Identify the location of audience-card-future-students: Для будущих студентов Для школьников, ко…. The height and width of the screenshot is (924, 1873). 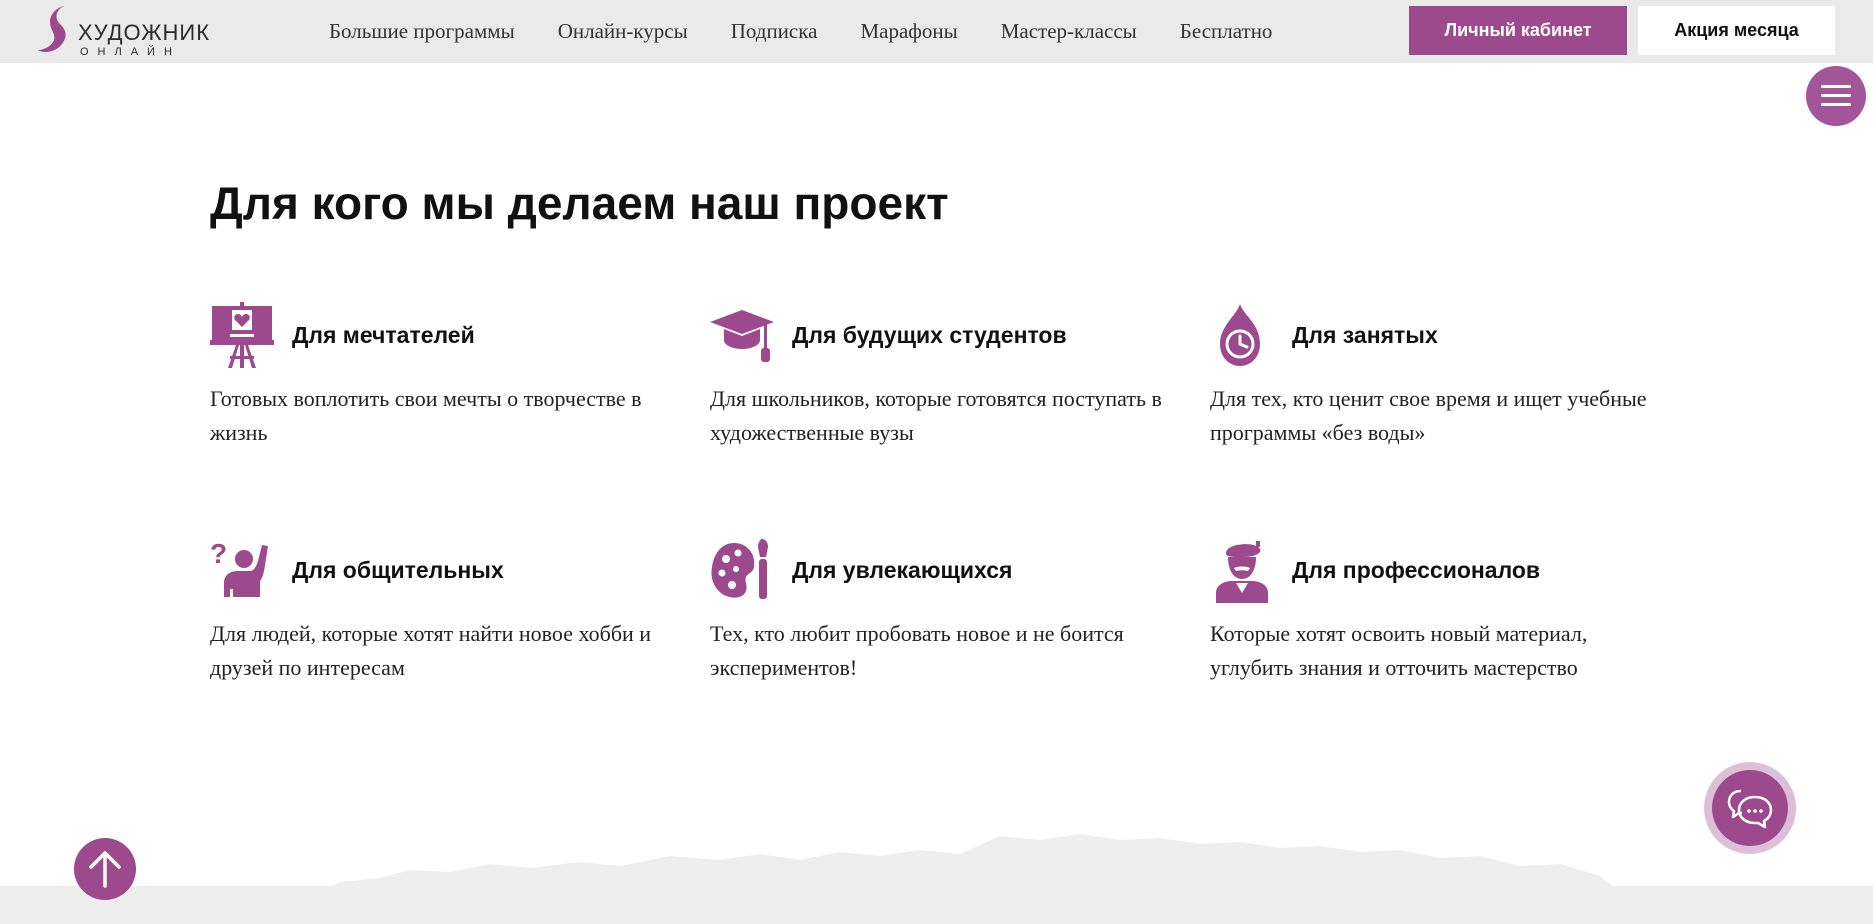
(940, 382).